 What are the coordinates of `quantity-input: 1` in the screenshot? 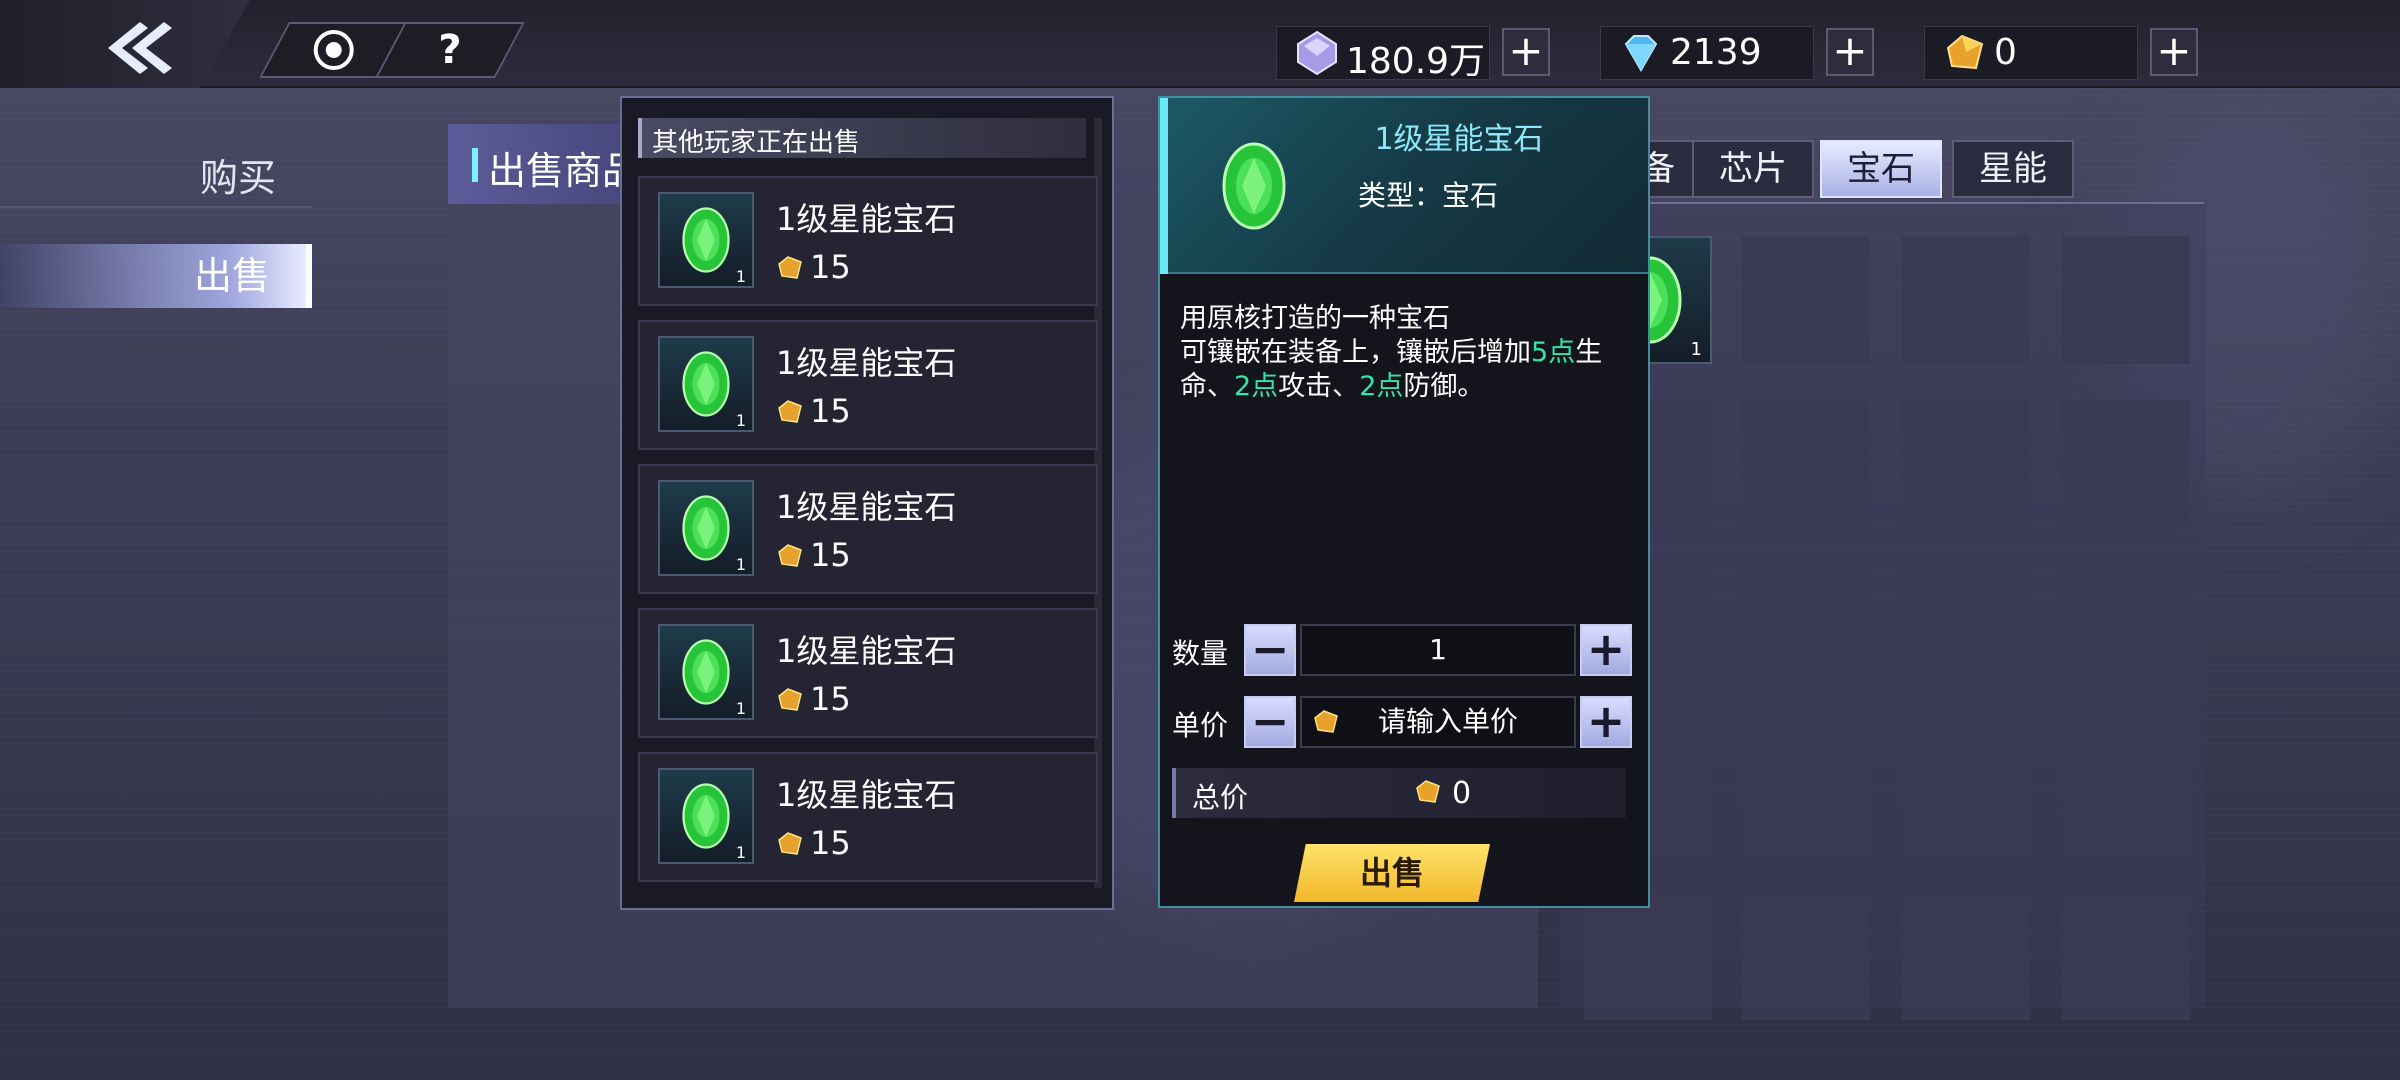 It's located at (1438, 650).